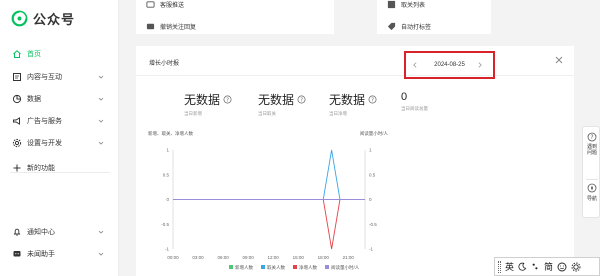 This screenshot has width=600, height=276. Describe the element at coordinates (44, 143) in the screenshot. I see `sidebar-item-label: 设置与开发` at that location.